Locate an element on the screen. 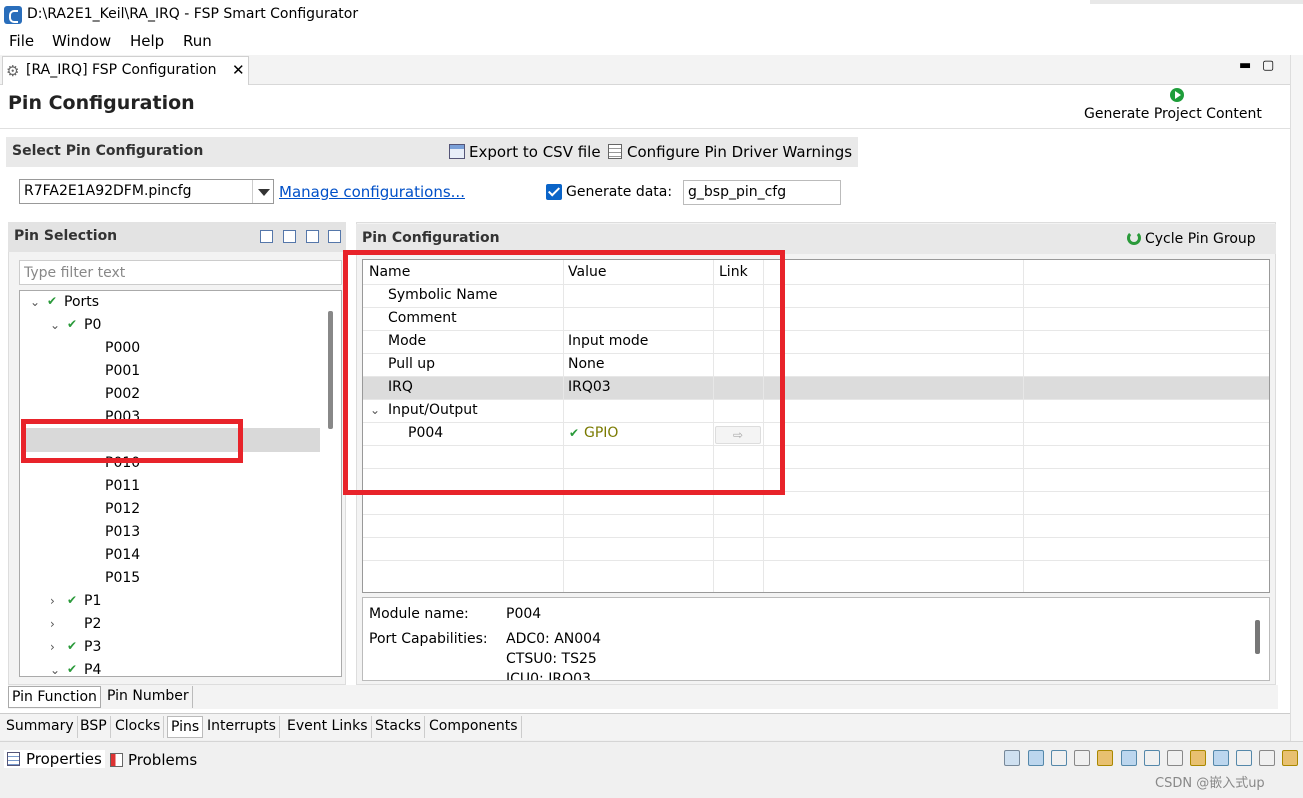  tab-problems: Problems is located at coordinates (153, 760).